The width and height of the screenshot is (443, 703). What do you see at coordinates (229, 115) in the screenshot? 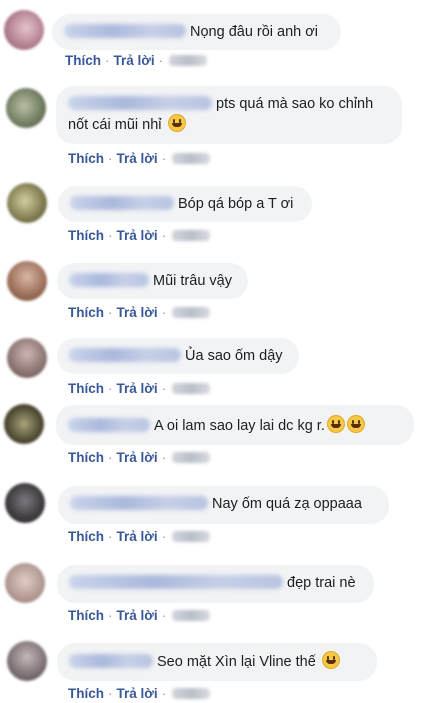
I see `comment-bubble: pts quá mà sao ko chỉnh nốt cái mũi nhỉ` at bounding box center [229, 115].